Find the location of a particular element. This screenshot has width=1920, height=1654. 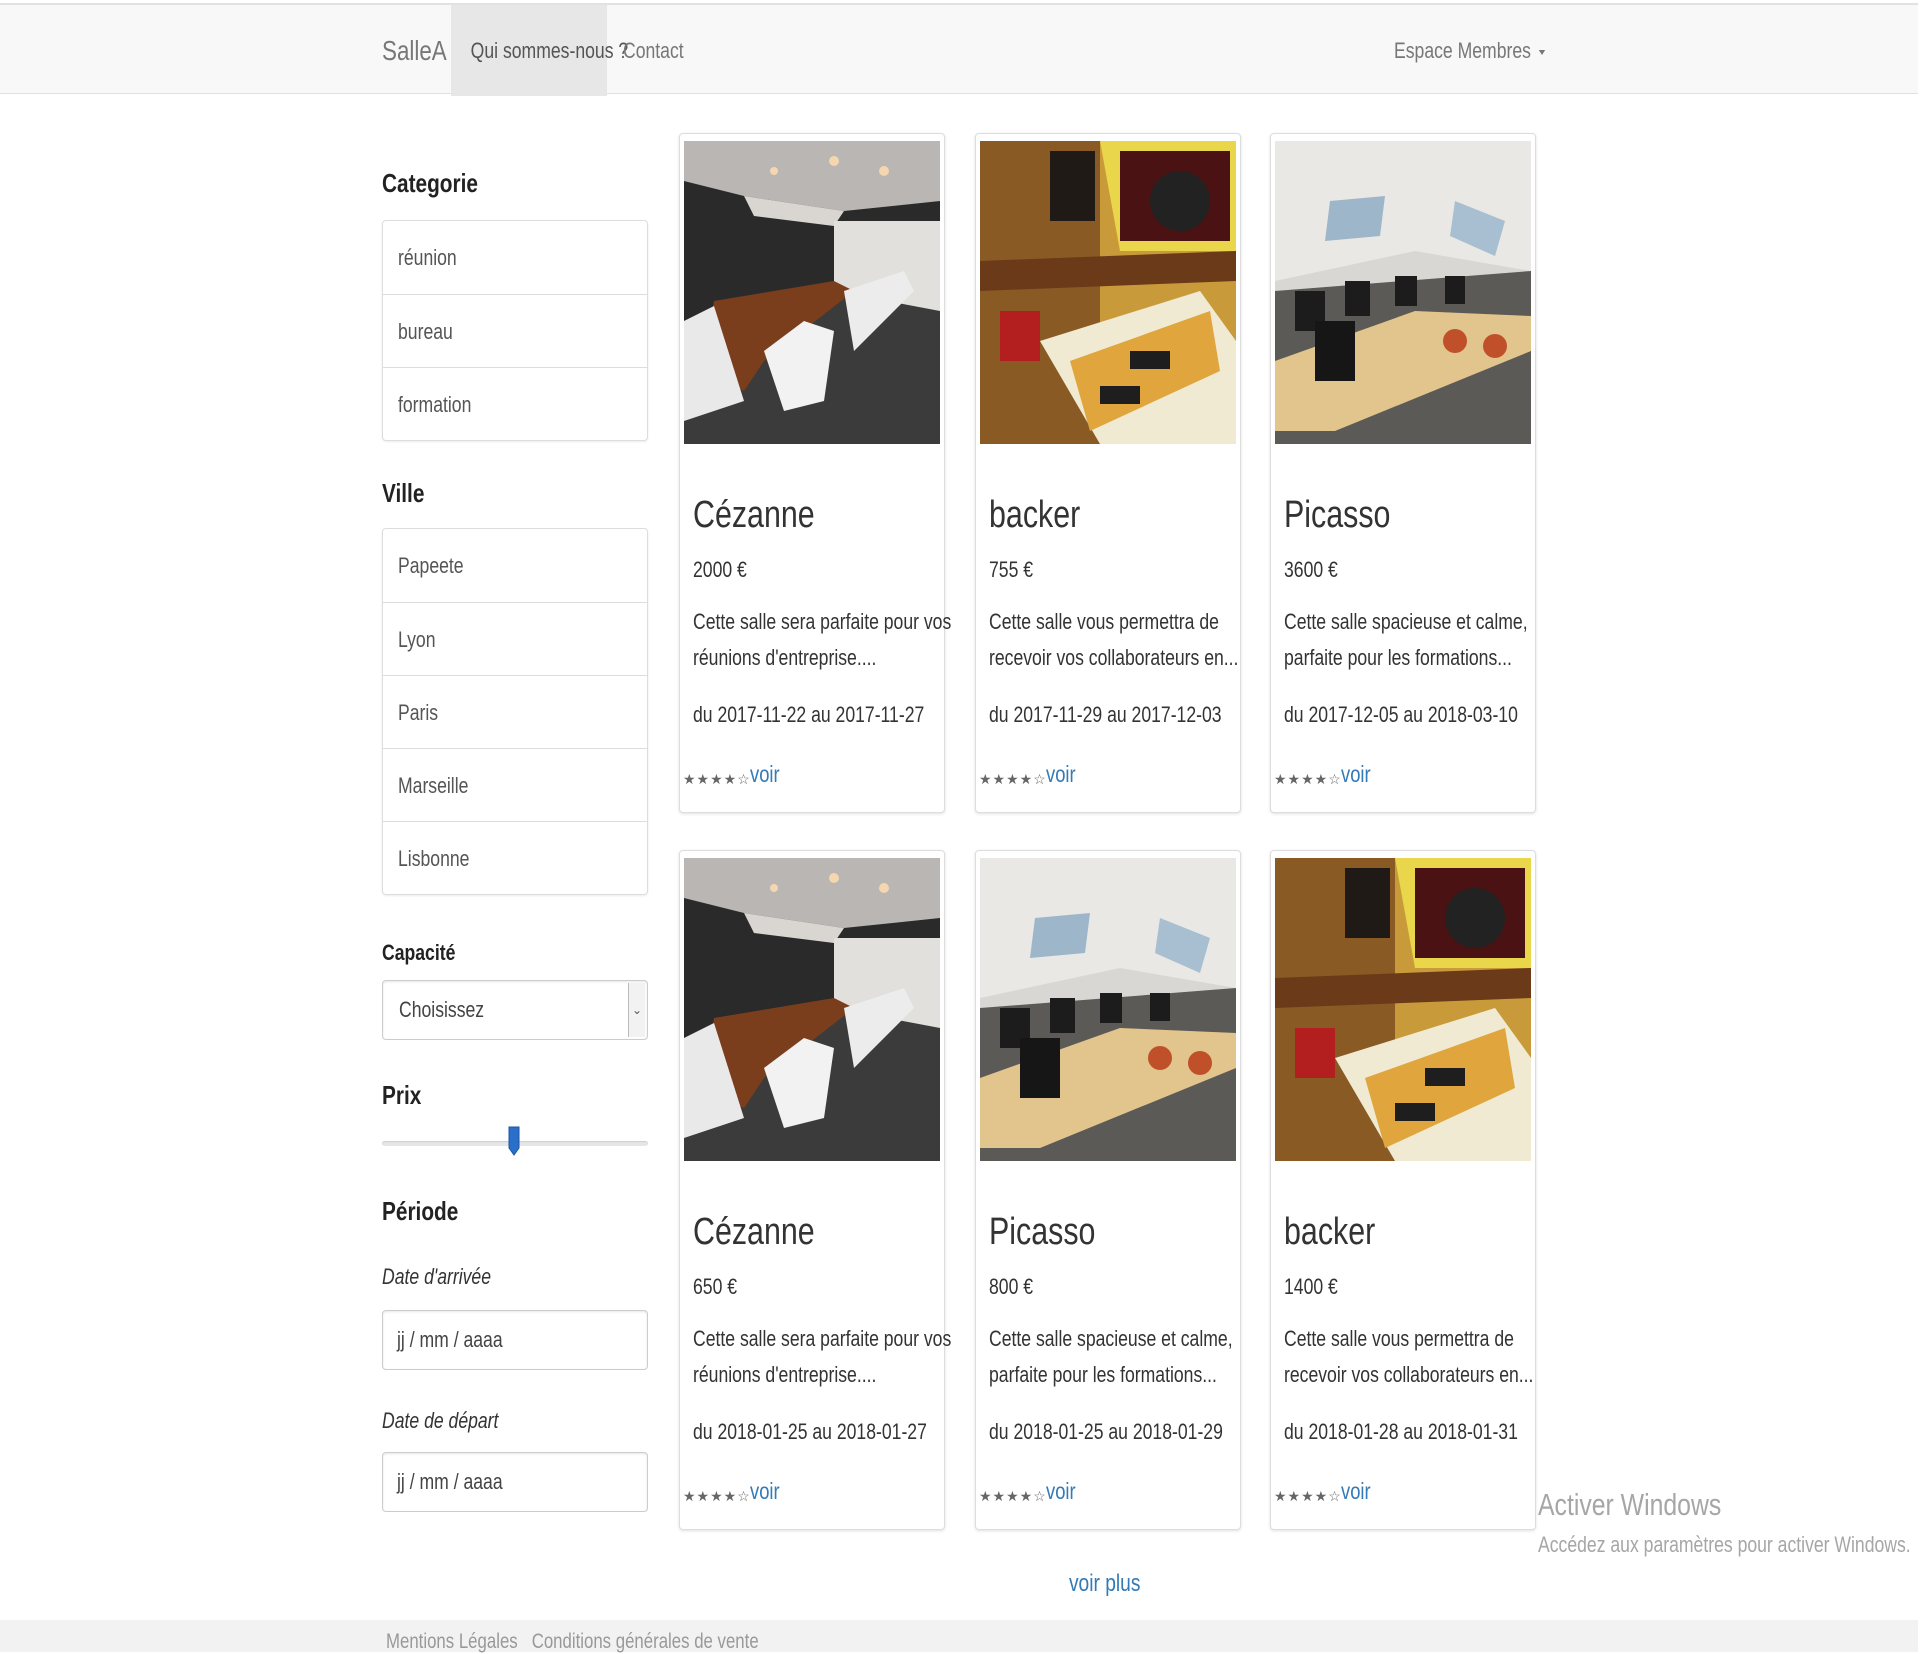

category-item-bureau: bureau is located at coordinates (515, 330).